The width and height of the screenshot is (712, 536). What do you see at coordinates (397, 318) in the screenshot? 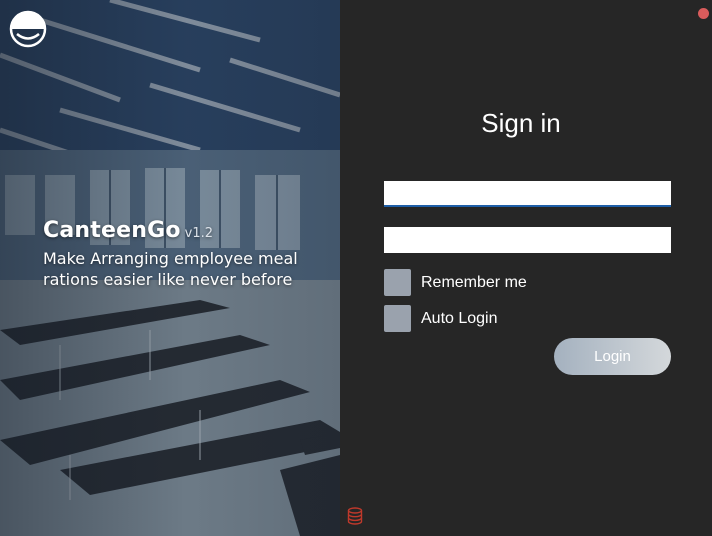
I see `auto-login-box` at bounding box center [397, 318].